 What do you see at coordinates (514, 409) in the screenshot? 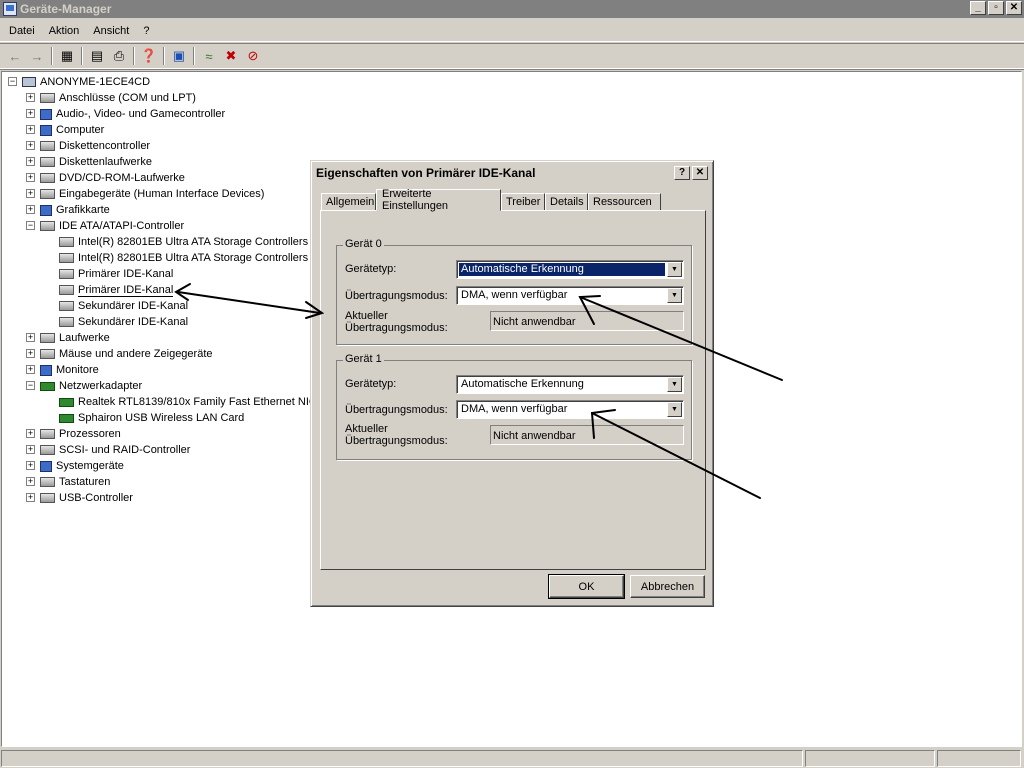
I see `combo-value: DMA, wenn verfügbar` at bounding box center [514, 409].